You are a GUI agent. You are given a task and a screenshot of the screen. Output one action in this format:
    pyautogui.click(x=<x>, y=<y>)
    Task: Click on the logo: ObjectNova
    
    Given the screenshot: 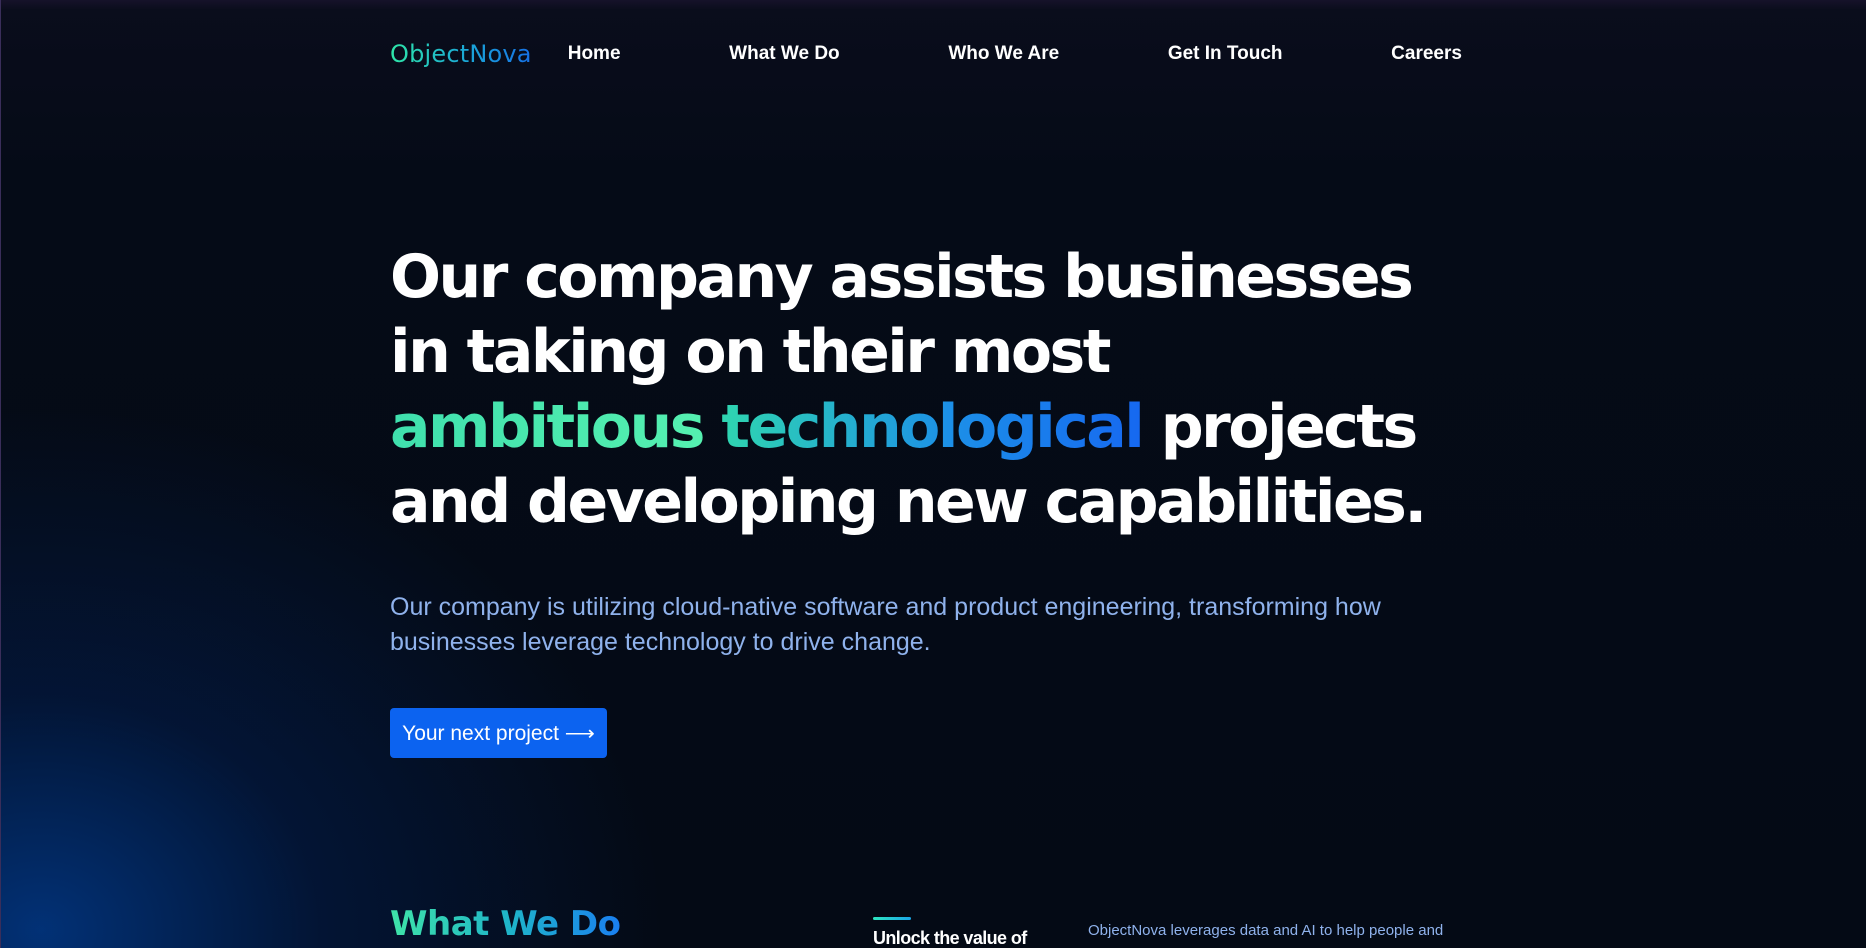 What is the action you would take?
    pyautogui.click(x=461, y=54)
    